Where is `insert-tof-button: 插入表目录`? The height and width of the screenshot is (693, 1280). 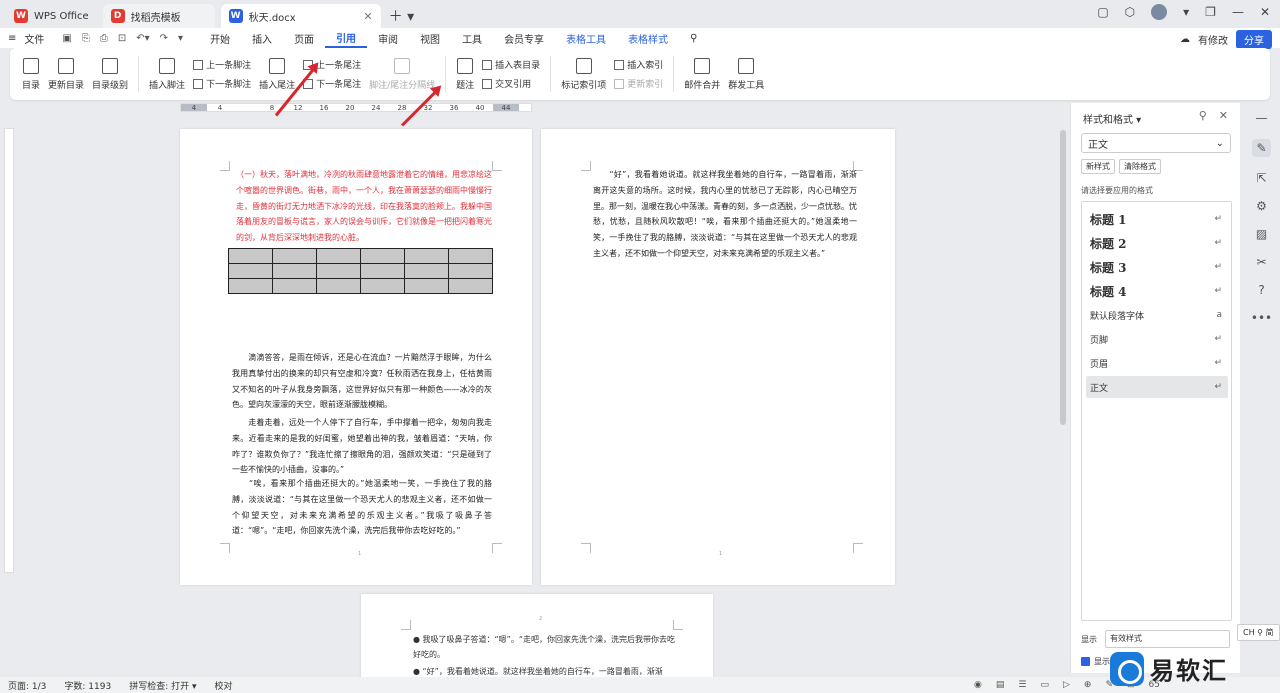
insert-tof-button: 插入表目录 is located at coordinates (511, 64).